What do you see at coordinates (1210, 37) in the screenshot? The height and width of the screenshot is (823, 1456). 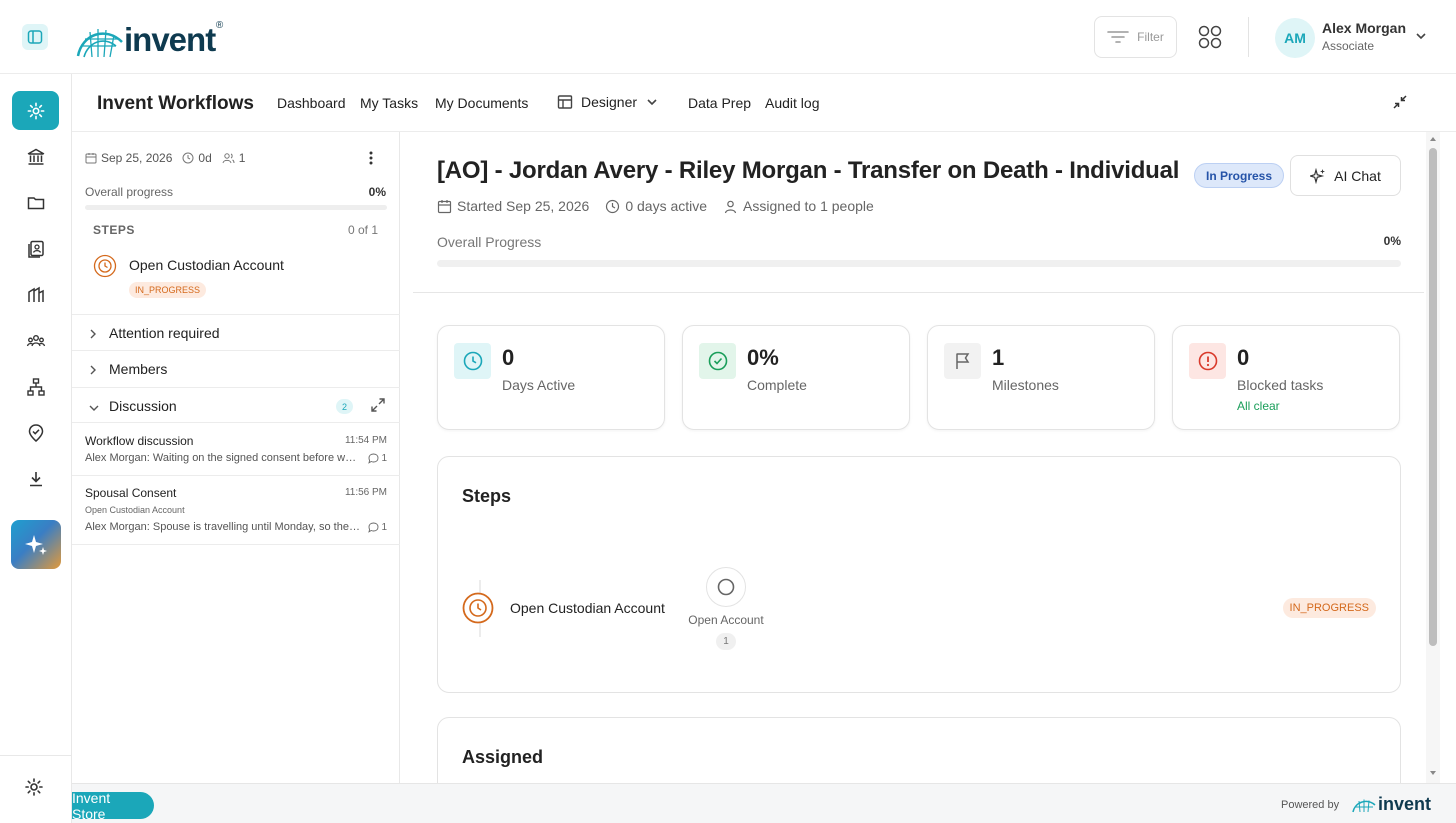 I see `apps-grid-icon` at bounding box center [1210, 37].